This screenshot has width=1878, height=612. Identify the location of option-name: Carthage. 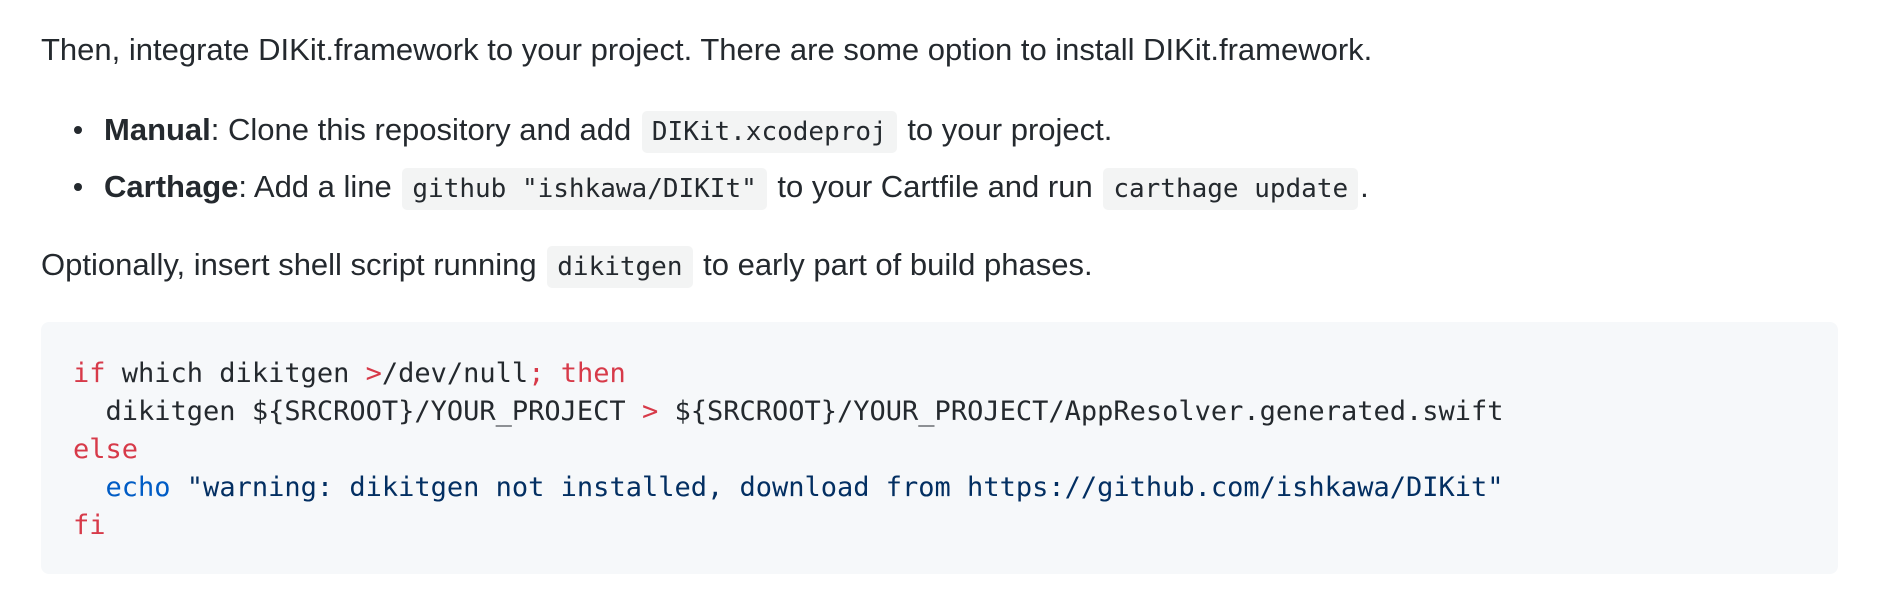
(171, 186).